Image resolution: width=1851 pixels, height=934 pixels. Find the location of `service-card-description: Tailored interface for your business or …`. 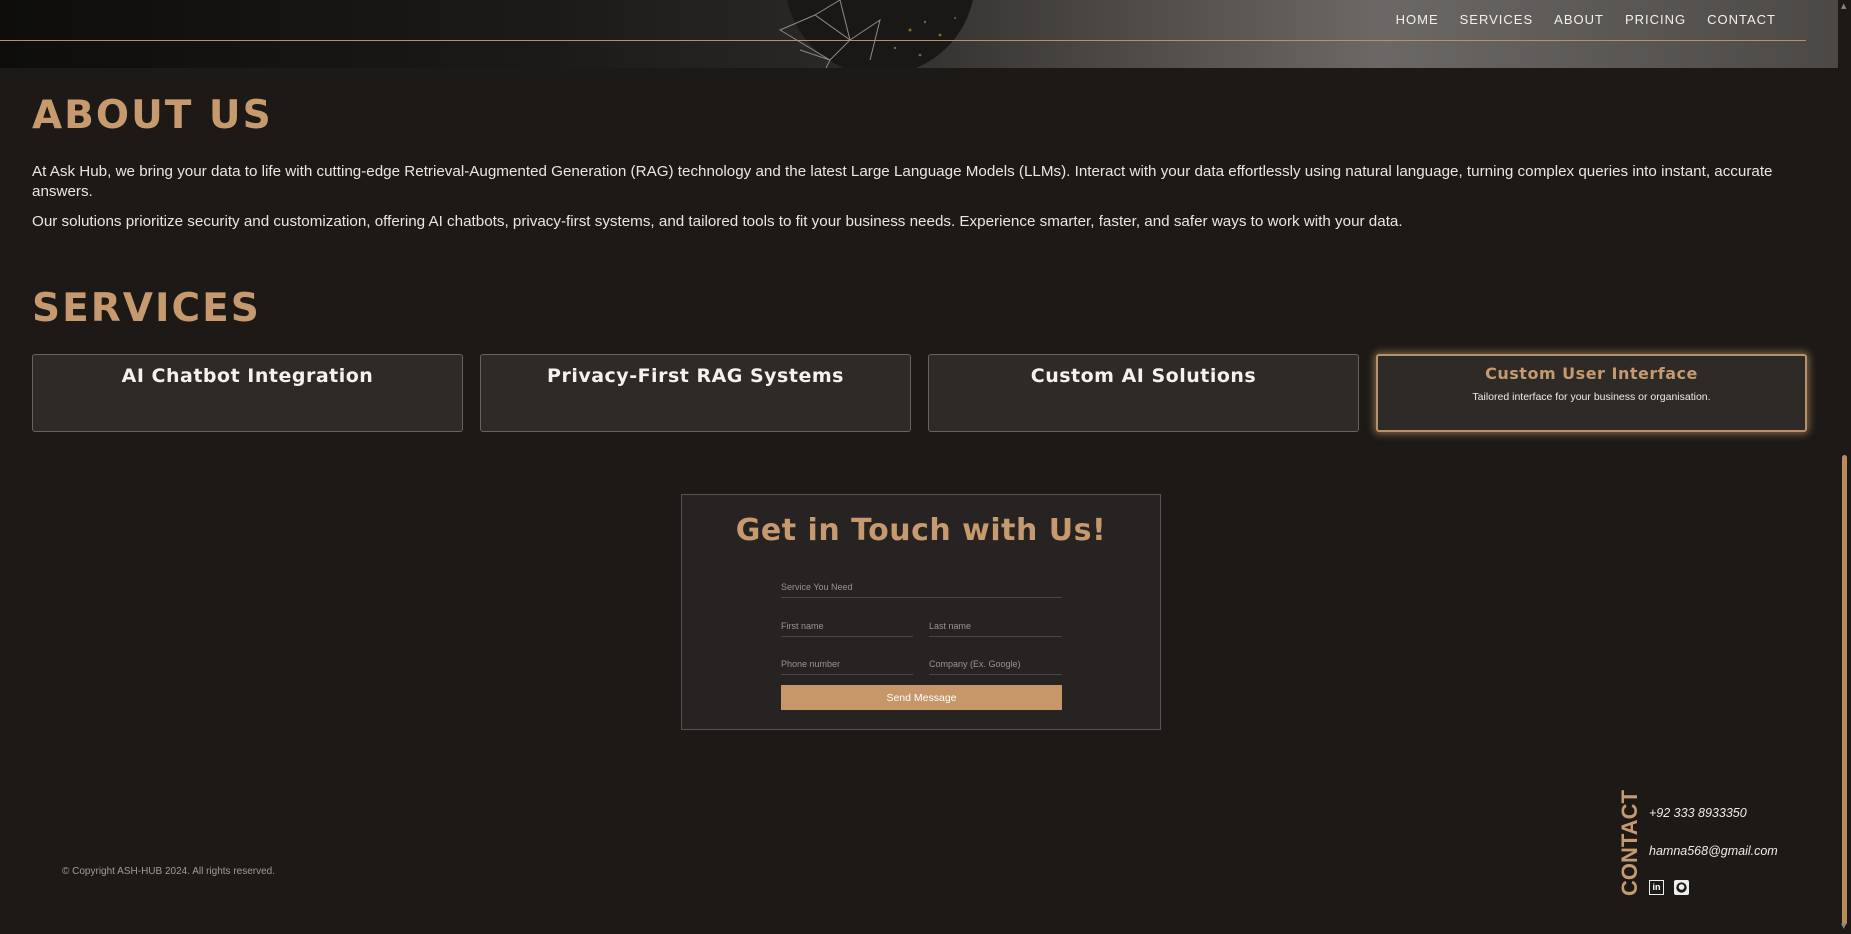

service-card-description: Tailored interface for your business or … is located at coordinates (1591, 397).